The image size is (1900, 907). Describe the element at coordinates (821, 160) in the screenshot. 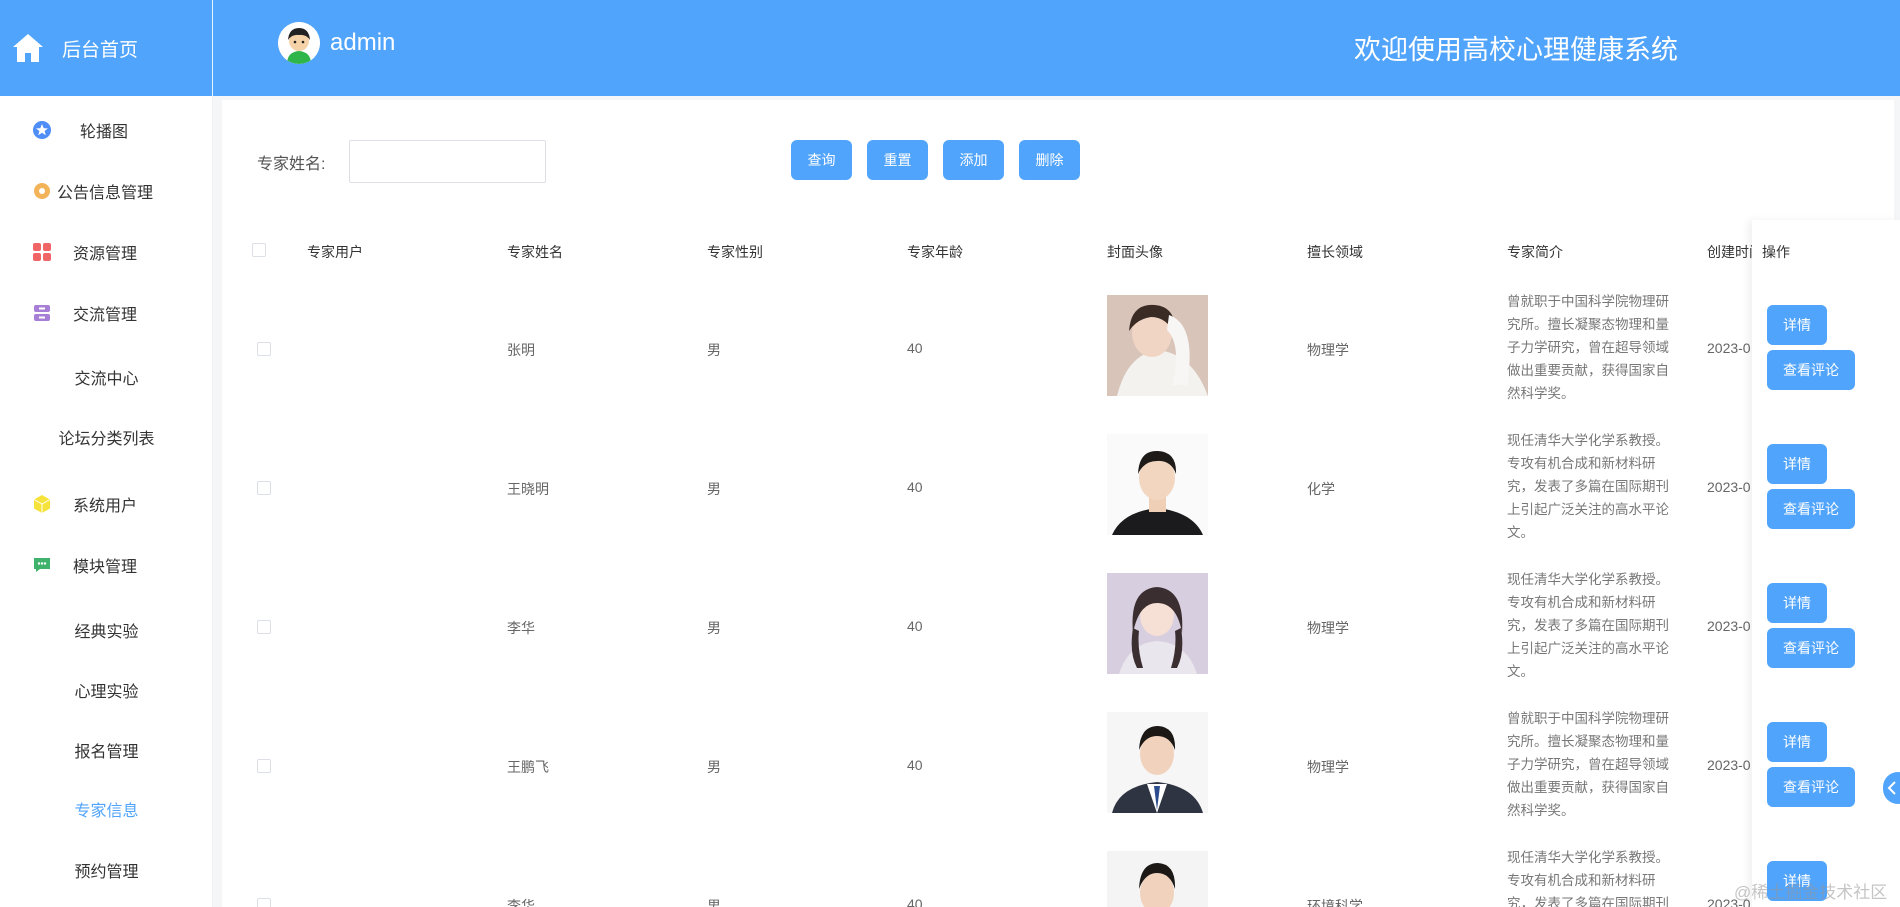

I see `query-button: 查询` at that location.